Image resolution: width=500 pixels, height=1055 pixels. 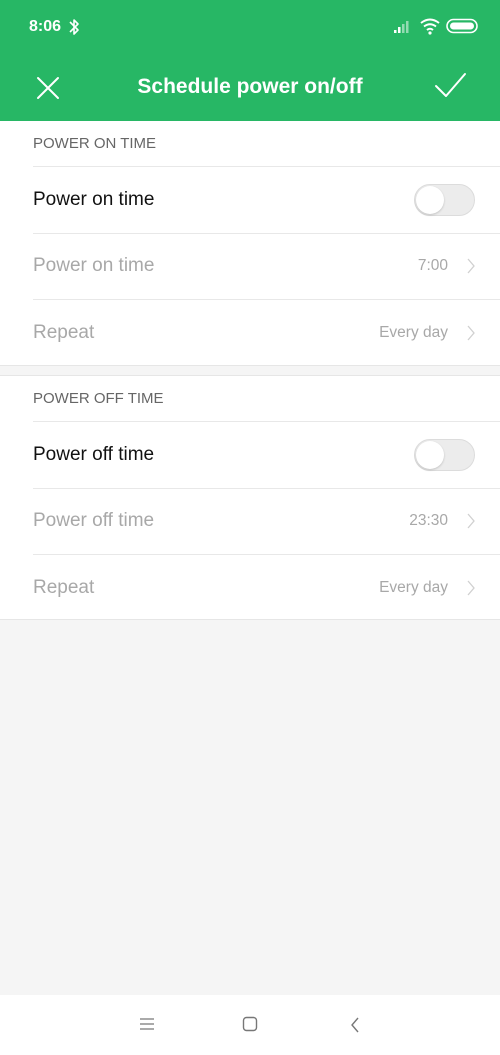 I want to click on power-off-toggle-row: Power off time, so click(x=266, y=454).